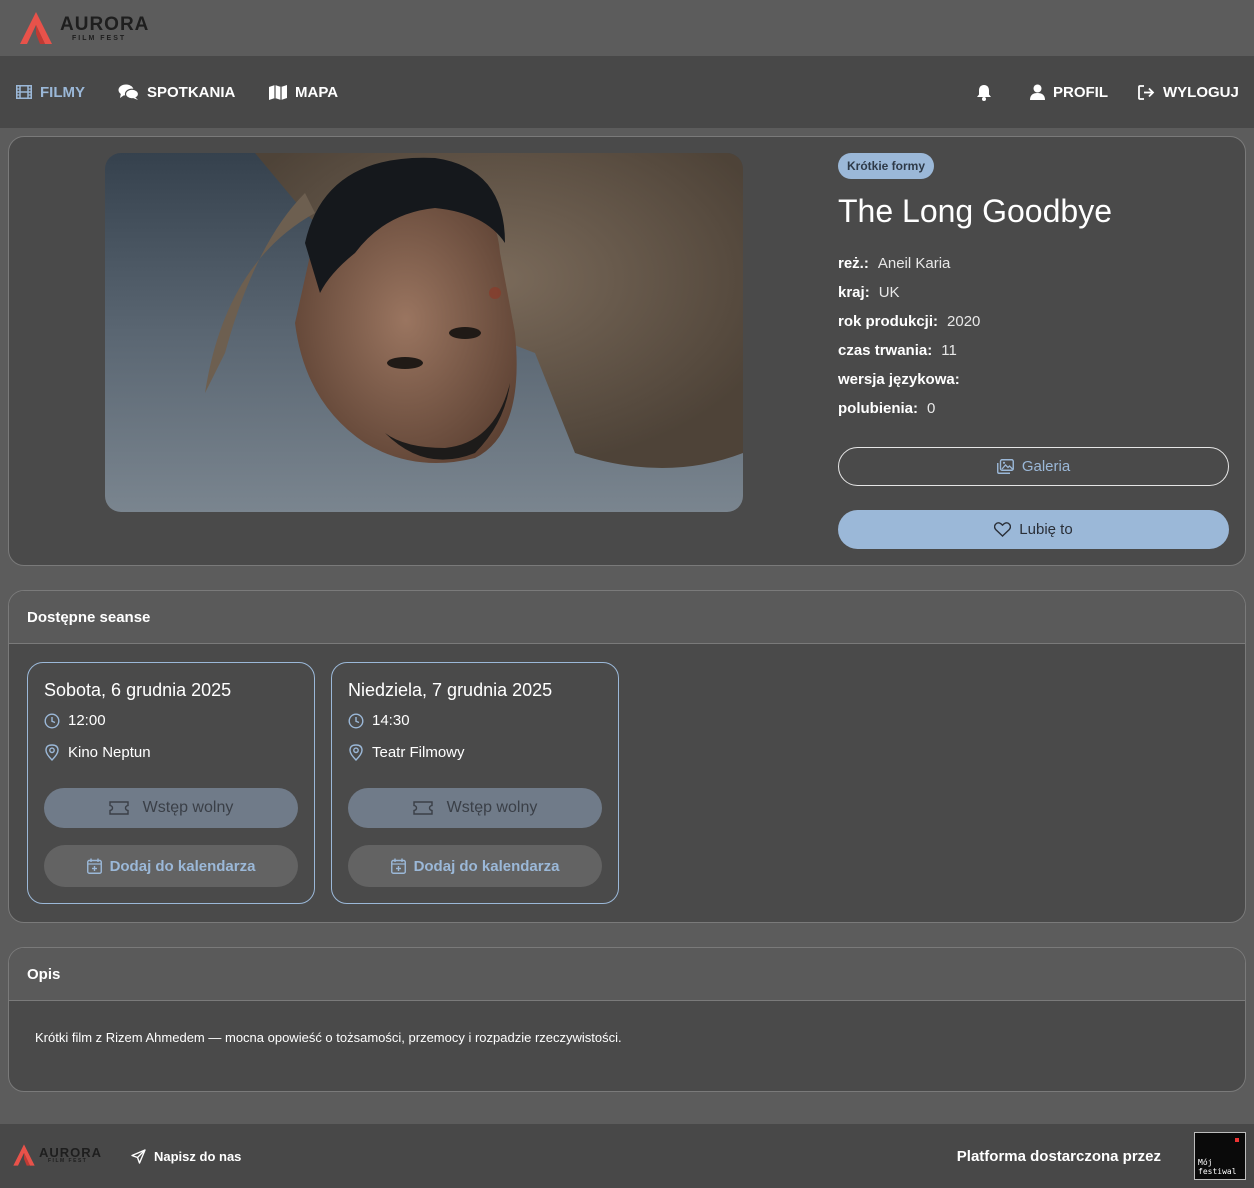 This screenshot has width=1254, height=1188. Describe the element at coordinates (627, 974) in the screenshot. I see `description-title: Opis` at that location.